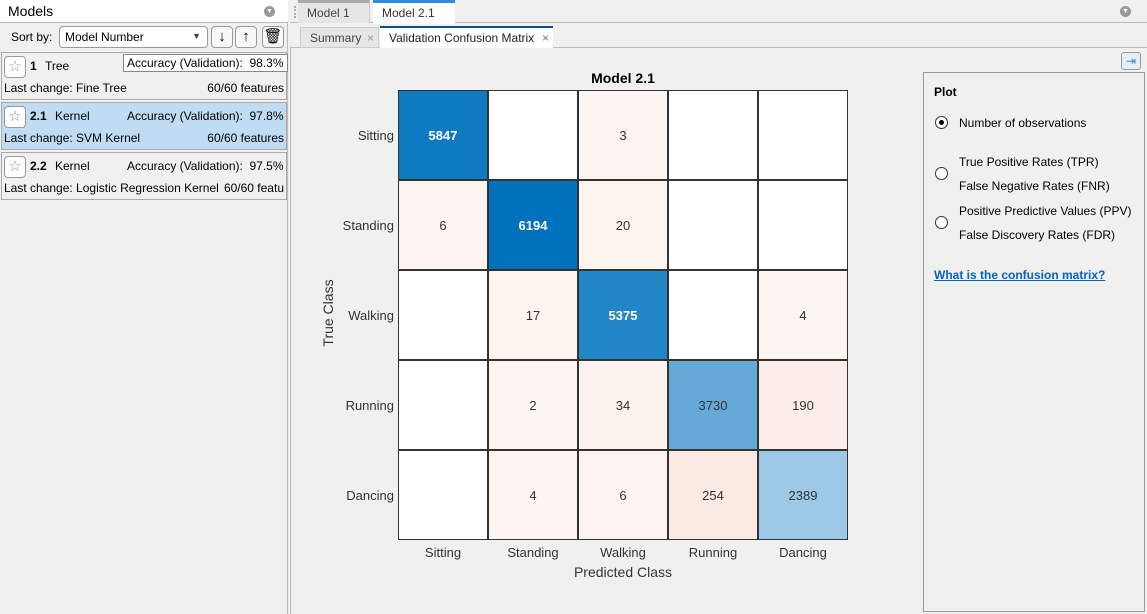 The width and height of the screenshot is (1147, 614). Describe the element at coordinates (945, 92) in the screenshot. I see `plot-title: Plot` at that location.